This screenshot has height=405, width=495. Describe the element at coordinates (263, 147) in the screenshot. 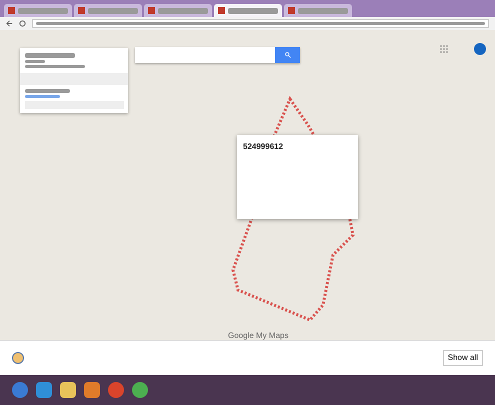

I see `popup-title: 524999612` at that location.